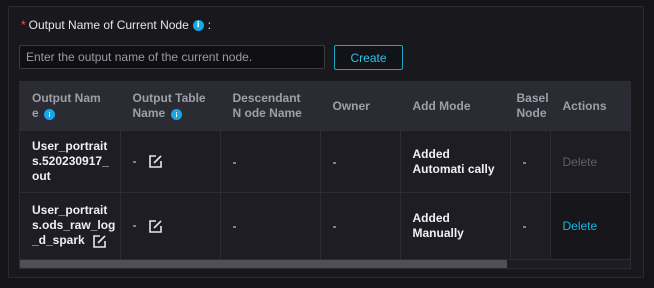 The width and height of the screenshot is (654, 288). What do you see at coordinates (455, 226) in the screenshot?
I see `cell-add-mode: Added Manually` at bounding box center [455, 226].